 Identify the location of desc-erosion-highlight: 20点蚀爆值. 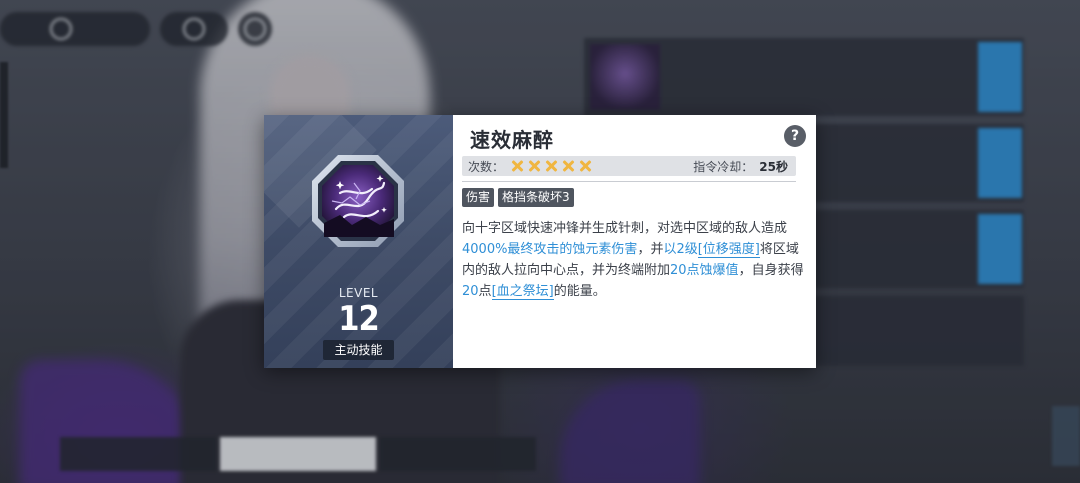
(704, 270).